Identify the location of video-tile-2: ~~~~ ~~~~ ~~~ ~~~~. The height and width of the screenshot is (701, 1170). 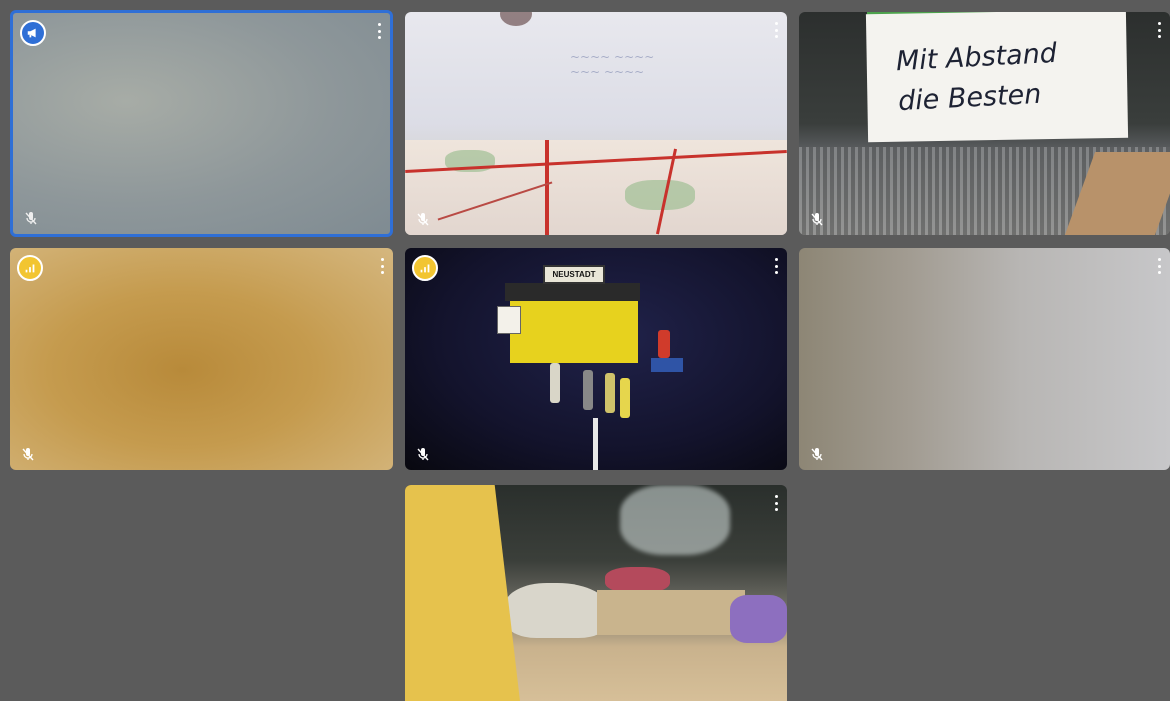
(596, 123).